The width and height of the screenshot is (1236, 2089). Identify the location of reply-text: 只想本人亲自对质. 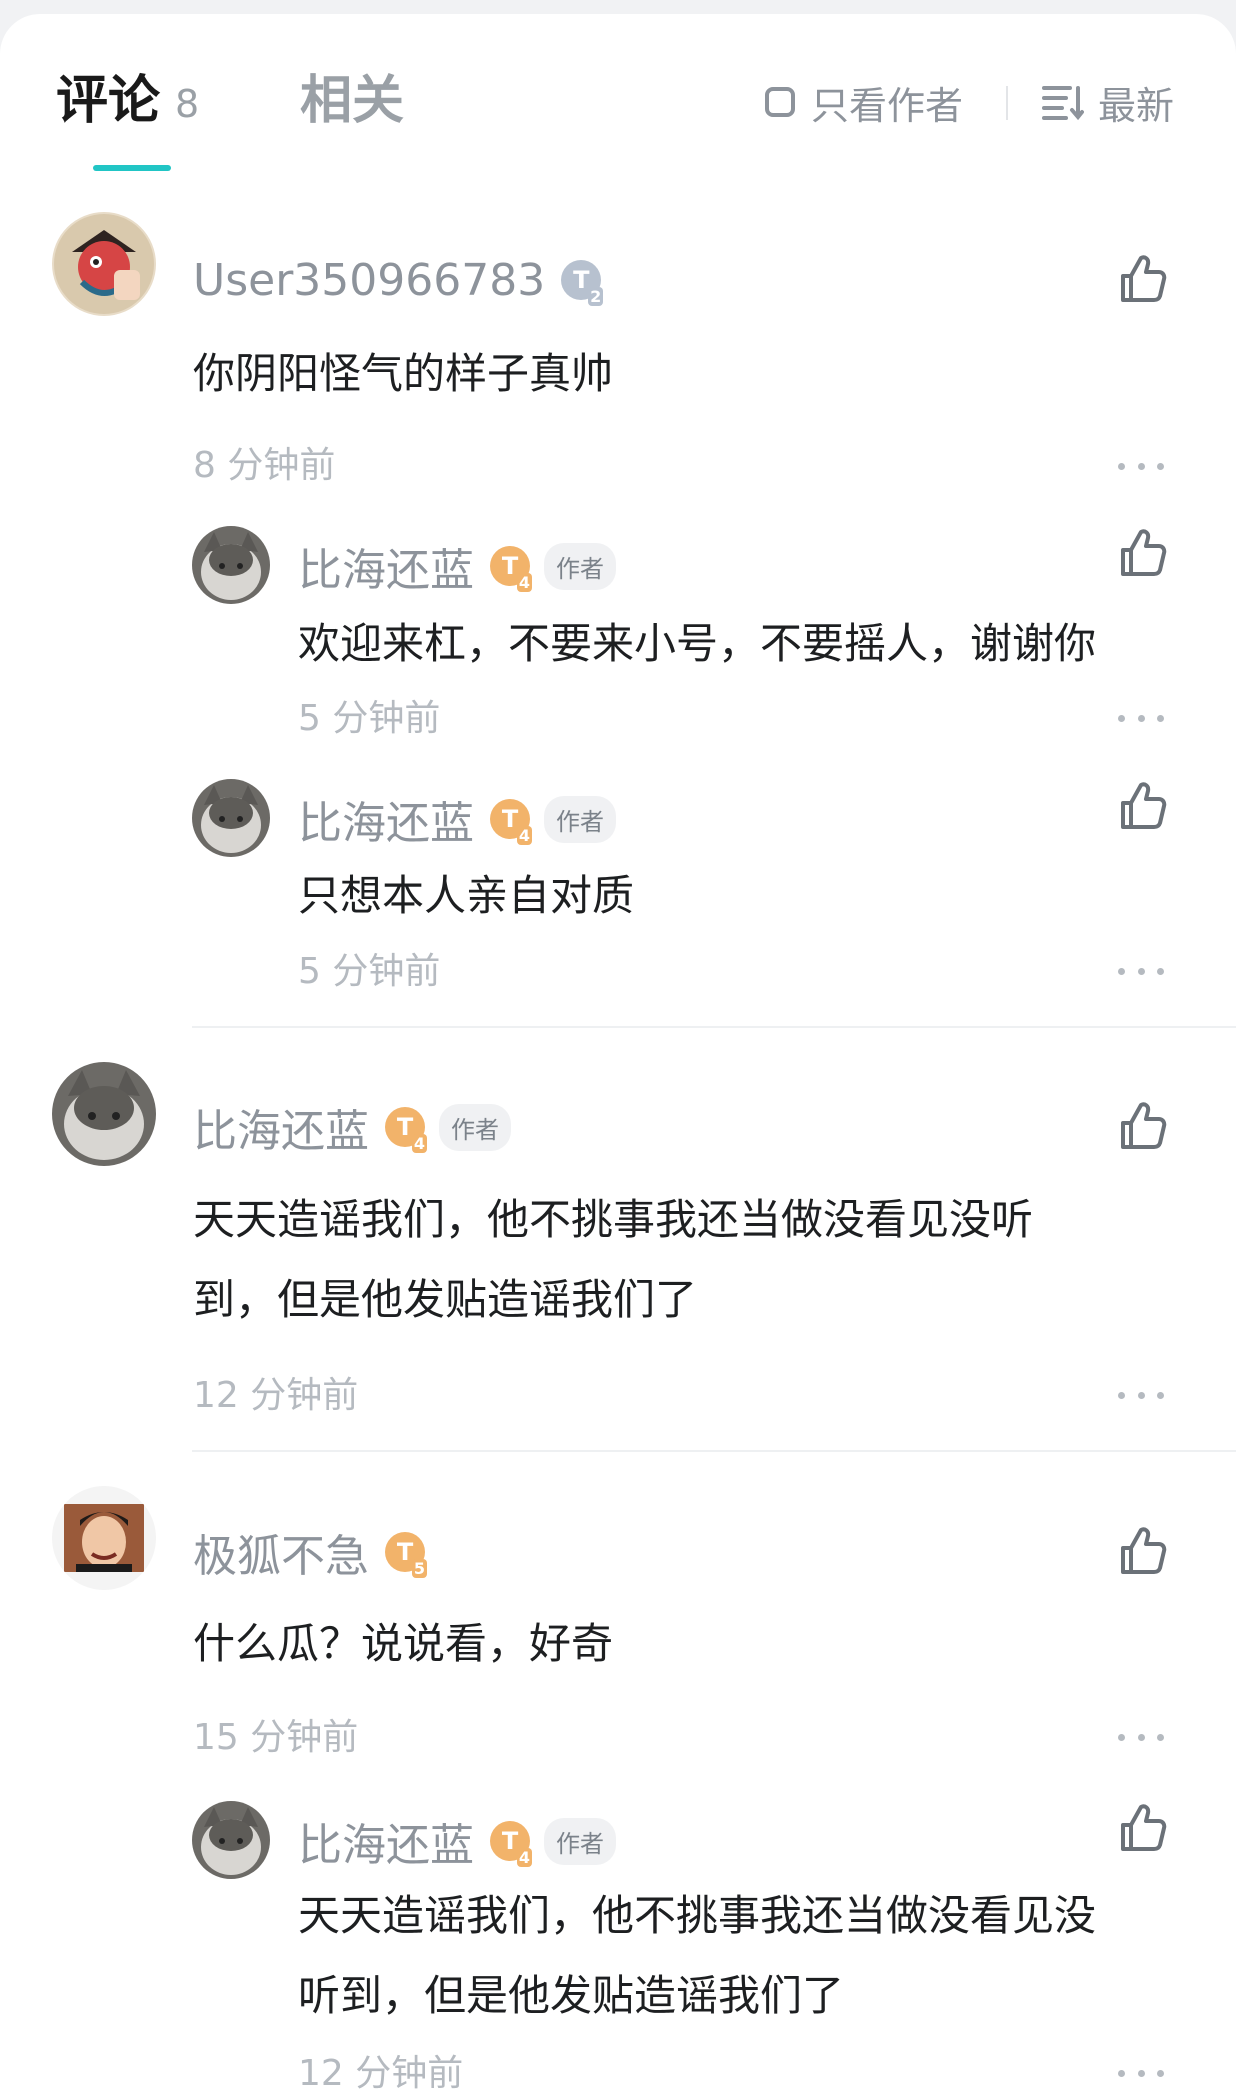
(466, 895).